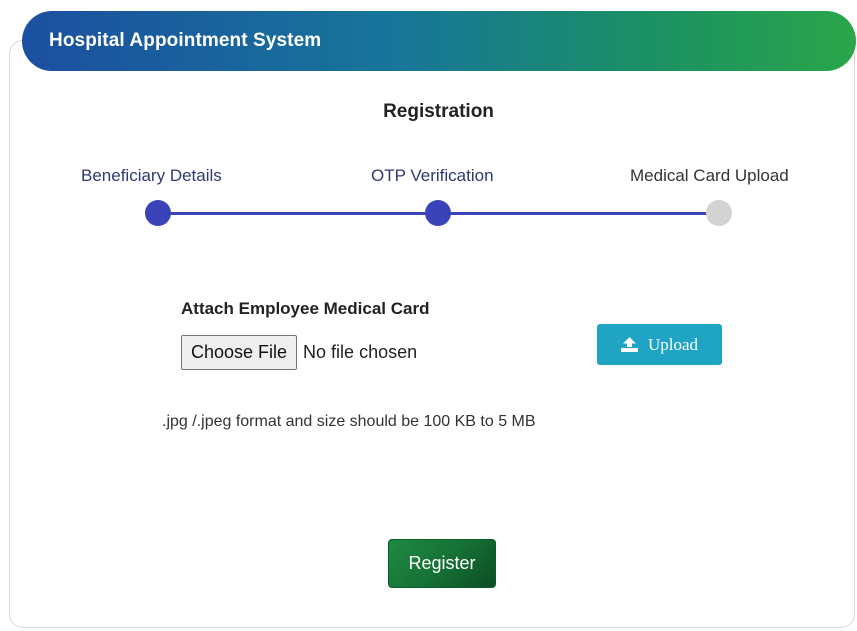 The image size is (857, 631). What do you see at coordinates (151, 175) in the screenshot?
I see `step-label-beneficiary-details: Beneficiary Details` at bounding box center [151, 175].